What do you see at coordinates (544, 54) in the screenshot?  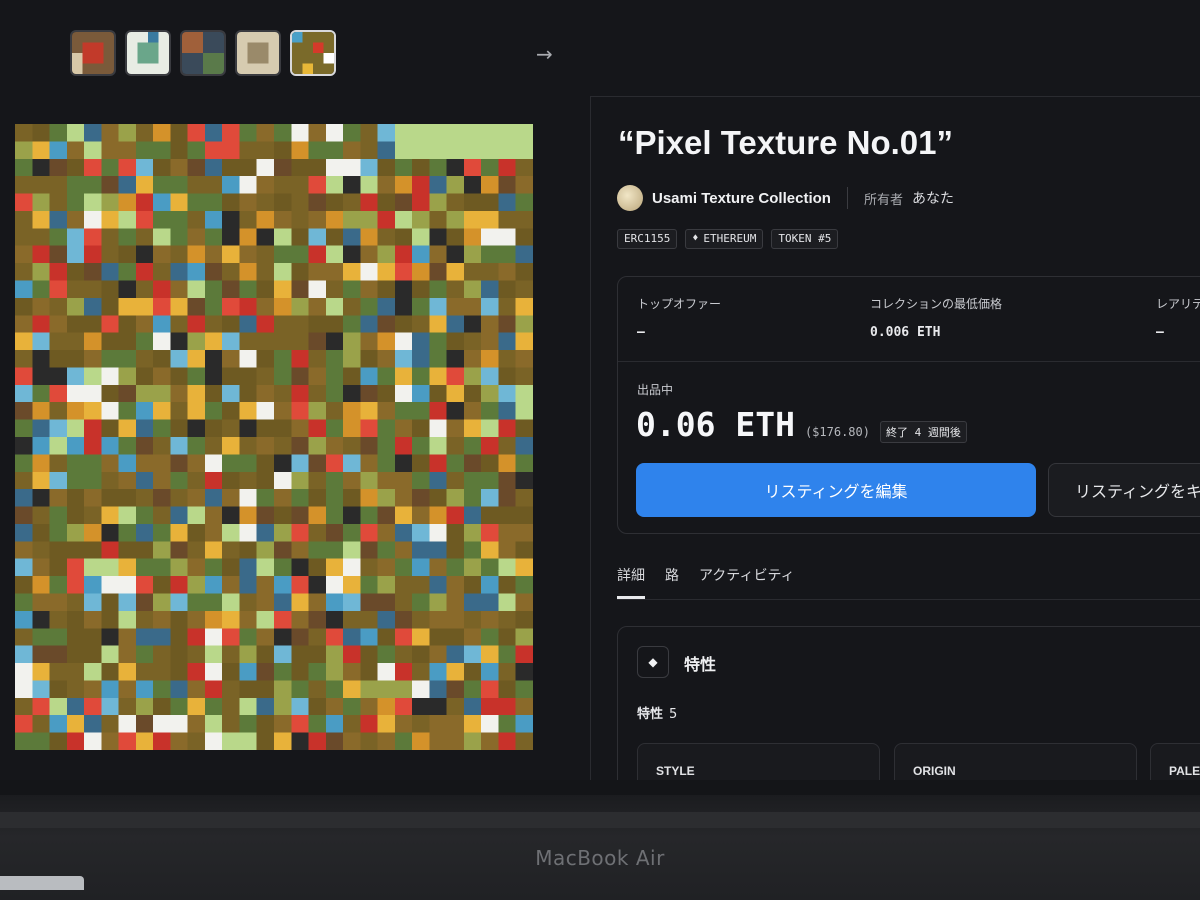 I see `arrow-right-icon: →` at bounding box center [544, 54].